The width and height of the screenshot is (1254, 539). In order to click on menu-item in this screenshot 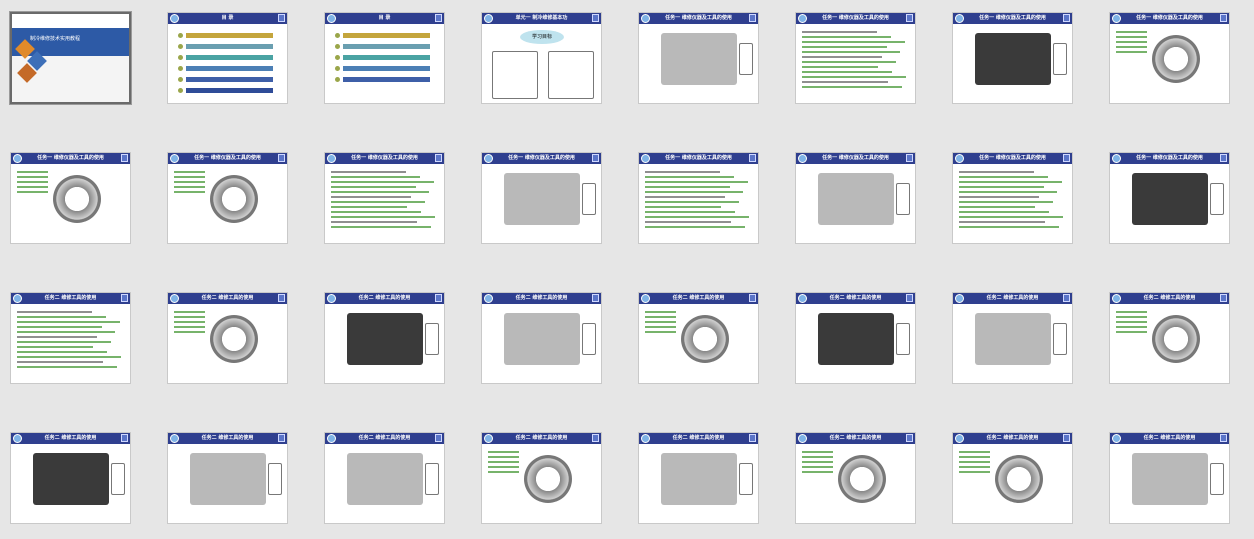, I will do `click(225, 57)`.